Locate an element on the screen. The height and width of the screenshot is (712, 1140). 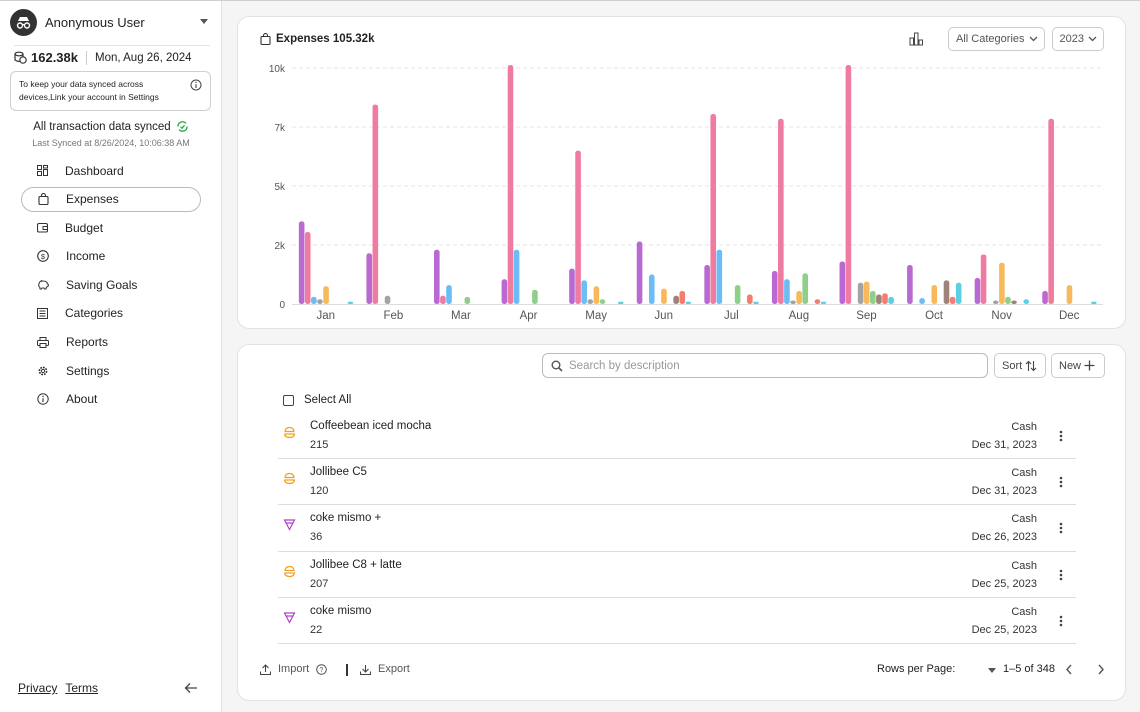
collapse-arrow-icon is located at coordinates (191, 688).